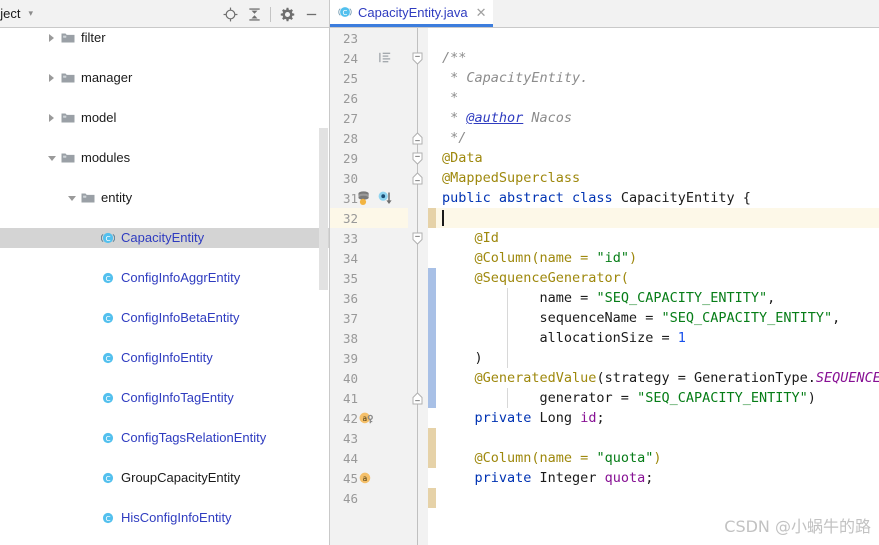 Image resolution: width=879 pixels, height=545 pixels. Describe the element at coordinates (369, 458) in the screenshot. I see `gutter-line: 44` at that location.